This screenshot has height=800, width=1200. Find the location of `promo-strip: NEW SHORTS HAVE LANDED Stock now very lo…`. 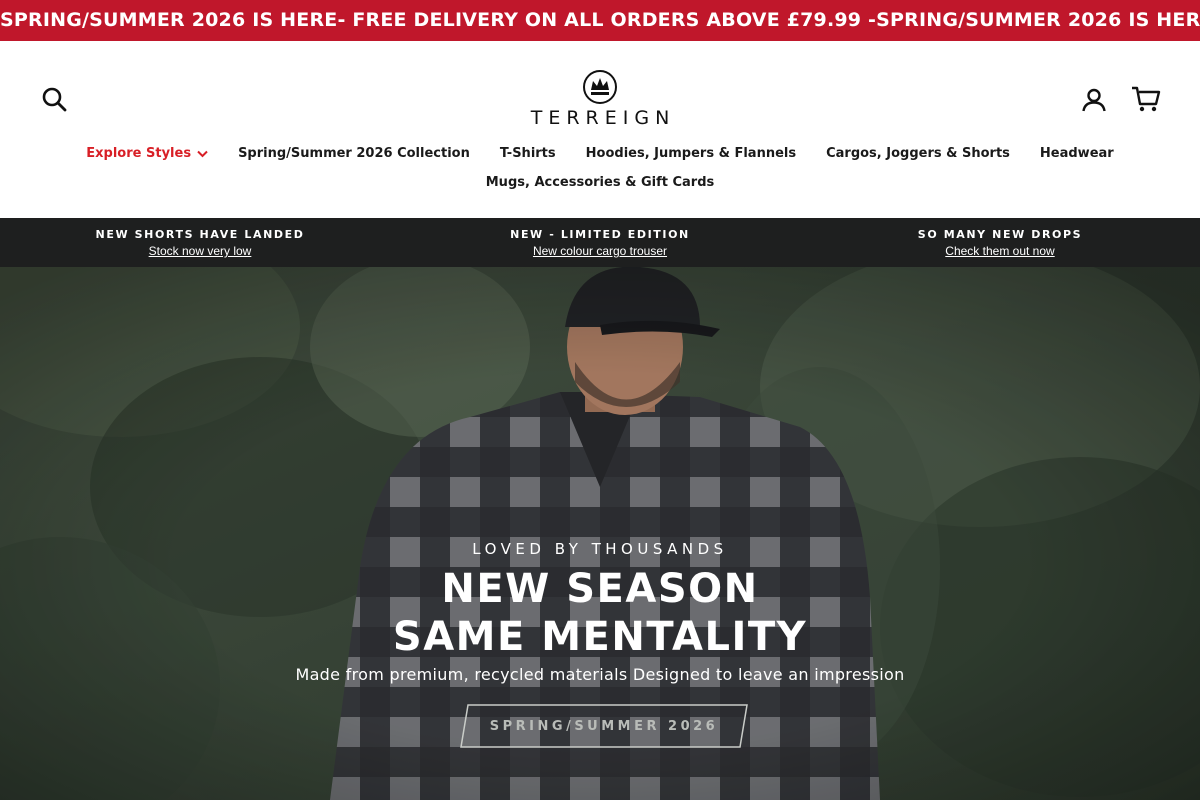

promo-strip: NEW SHORTS HAVE LANDED Stock now very lo… is located at coordinates (600, 242).